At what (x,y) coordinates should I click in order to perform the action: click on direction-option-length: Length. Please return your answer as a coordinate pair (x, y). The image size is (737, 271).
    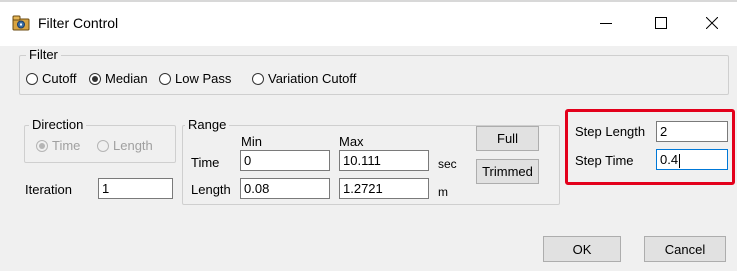
    Looking at the image, I should click on (125, 145).